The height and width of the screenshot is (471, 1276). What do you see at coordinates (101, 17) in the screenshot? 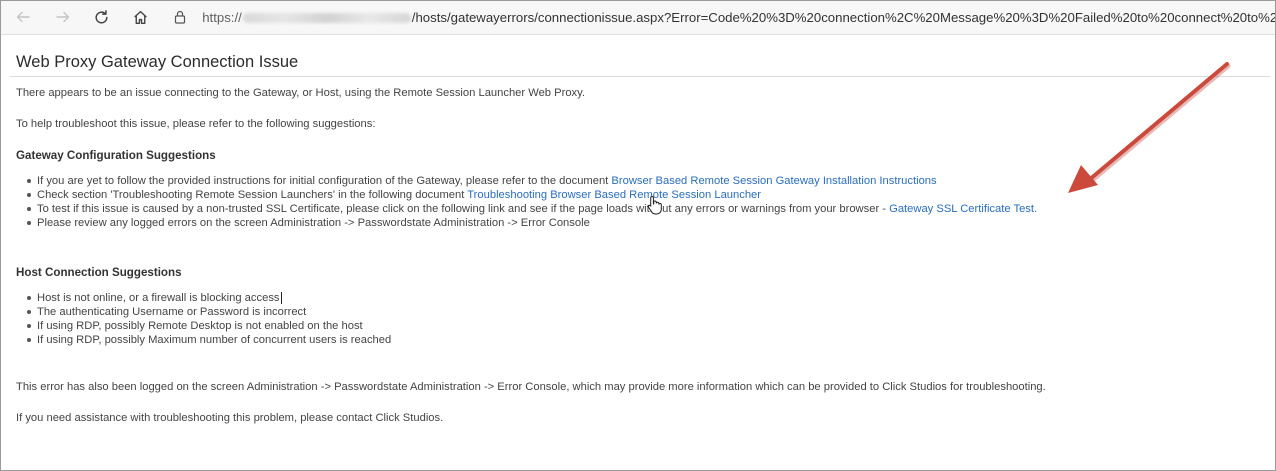
I see `reload-icon` at bounding box center [101, 17].